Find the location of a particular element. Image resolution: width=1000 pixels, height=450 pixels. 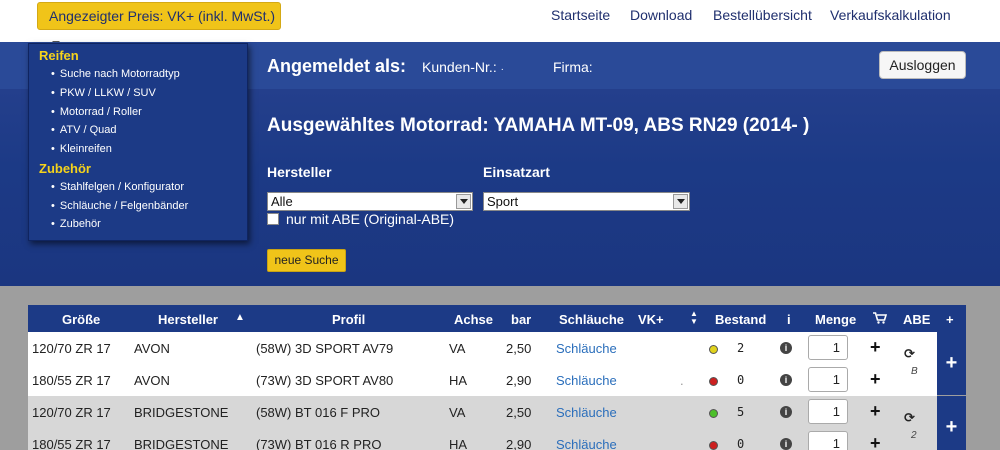

tire-size: 120/70 ZR 17 is located at coordinates (71, 348).